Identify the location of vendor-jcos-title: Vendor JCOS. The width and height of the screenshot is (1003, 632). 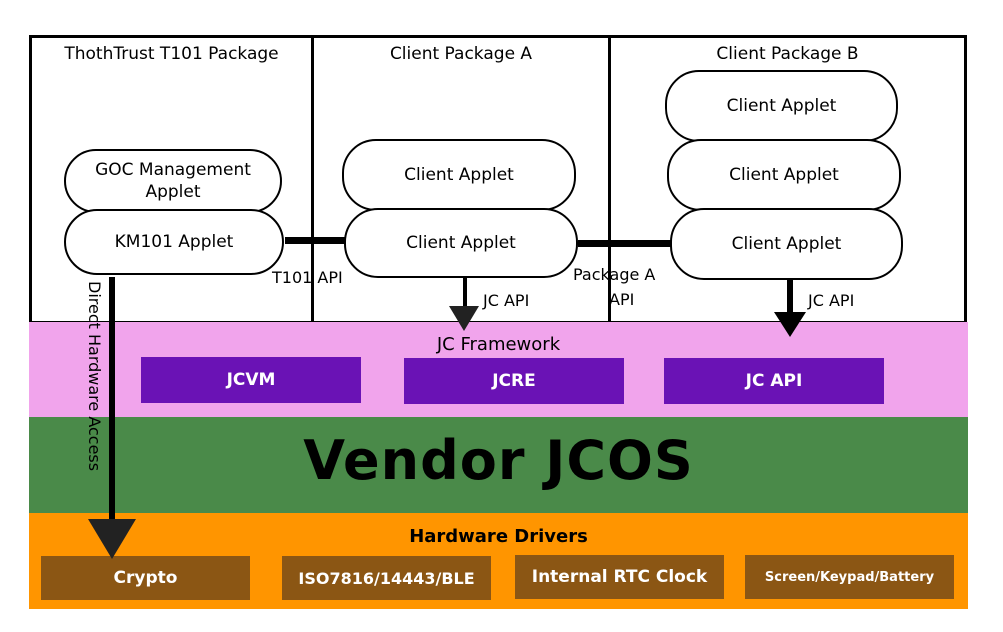
(498, 460).